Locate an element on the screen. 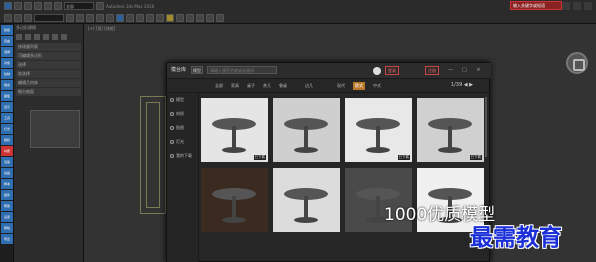 This screenshot has width=596, height=262. tool-button: 设置 is located at coordinates (7, 217).